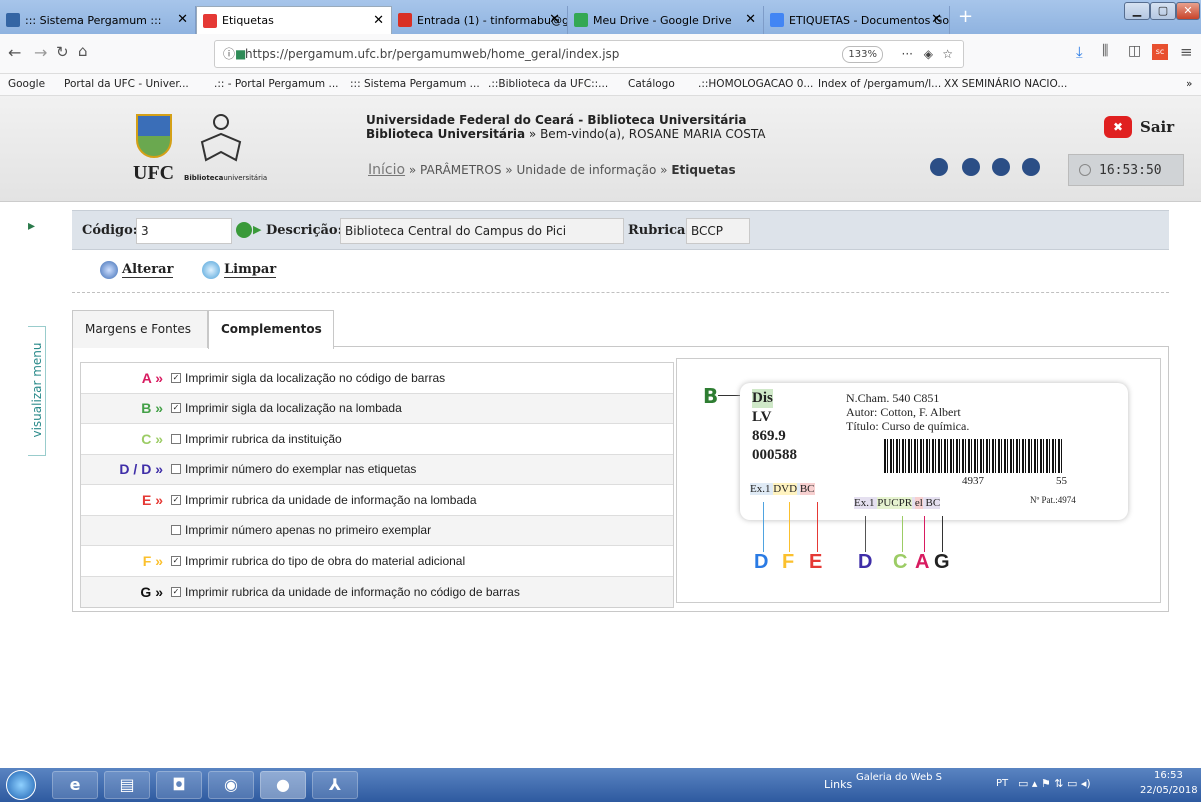 This screenshot has width=1201, height=802. What do you see at coordinates (1189, 84) in the screenshot?
I see `more-bookmarks-icon: »` at bounding box center [1189, 84].